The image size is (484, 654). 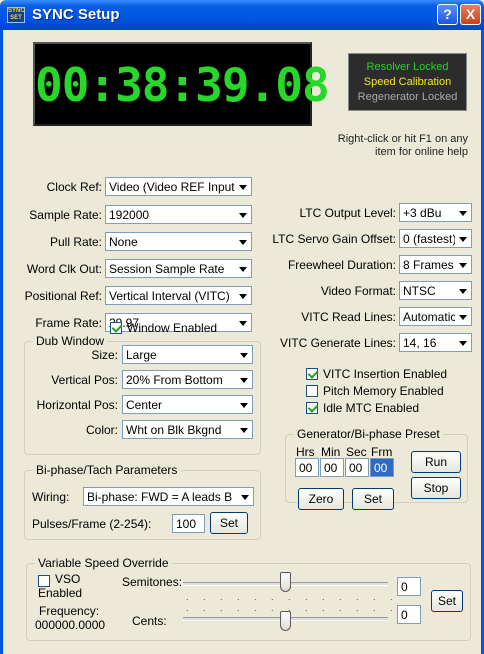 I want to click on word-clk-out-value: Session Sample Rate, so click(x=167, y=269).